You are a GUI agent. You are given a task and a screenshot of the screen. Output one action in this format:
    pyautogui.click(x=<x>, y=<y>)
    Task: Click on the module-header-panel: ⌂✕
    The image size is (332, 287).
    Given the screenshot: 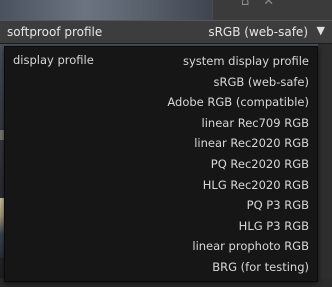 What is the action you would take?
    pyautogui.click(x=272, y=10)
    